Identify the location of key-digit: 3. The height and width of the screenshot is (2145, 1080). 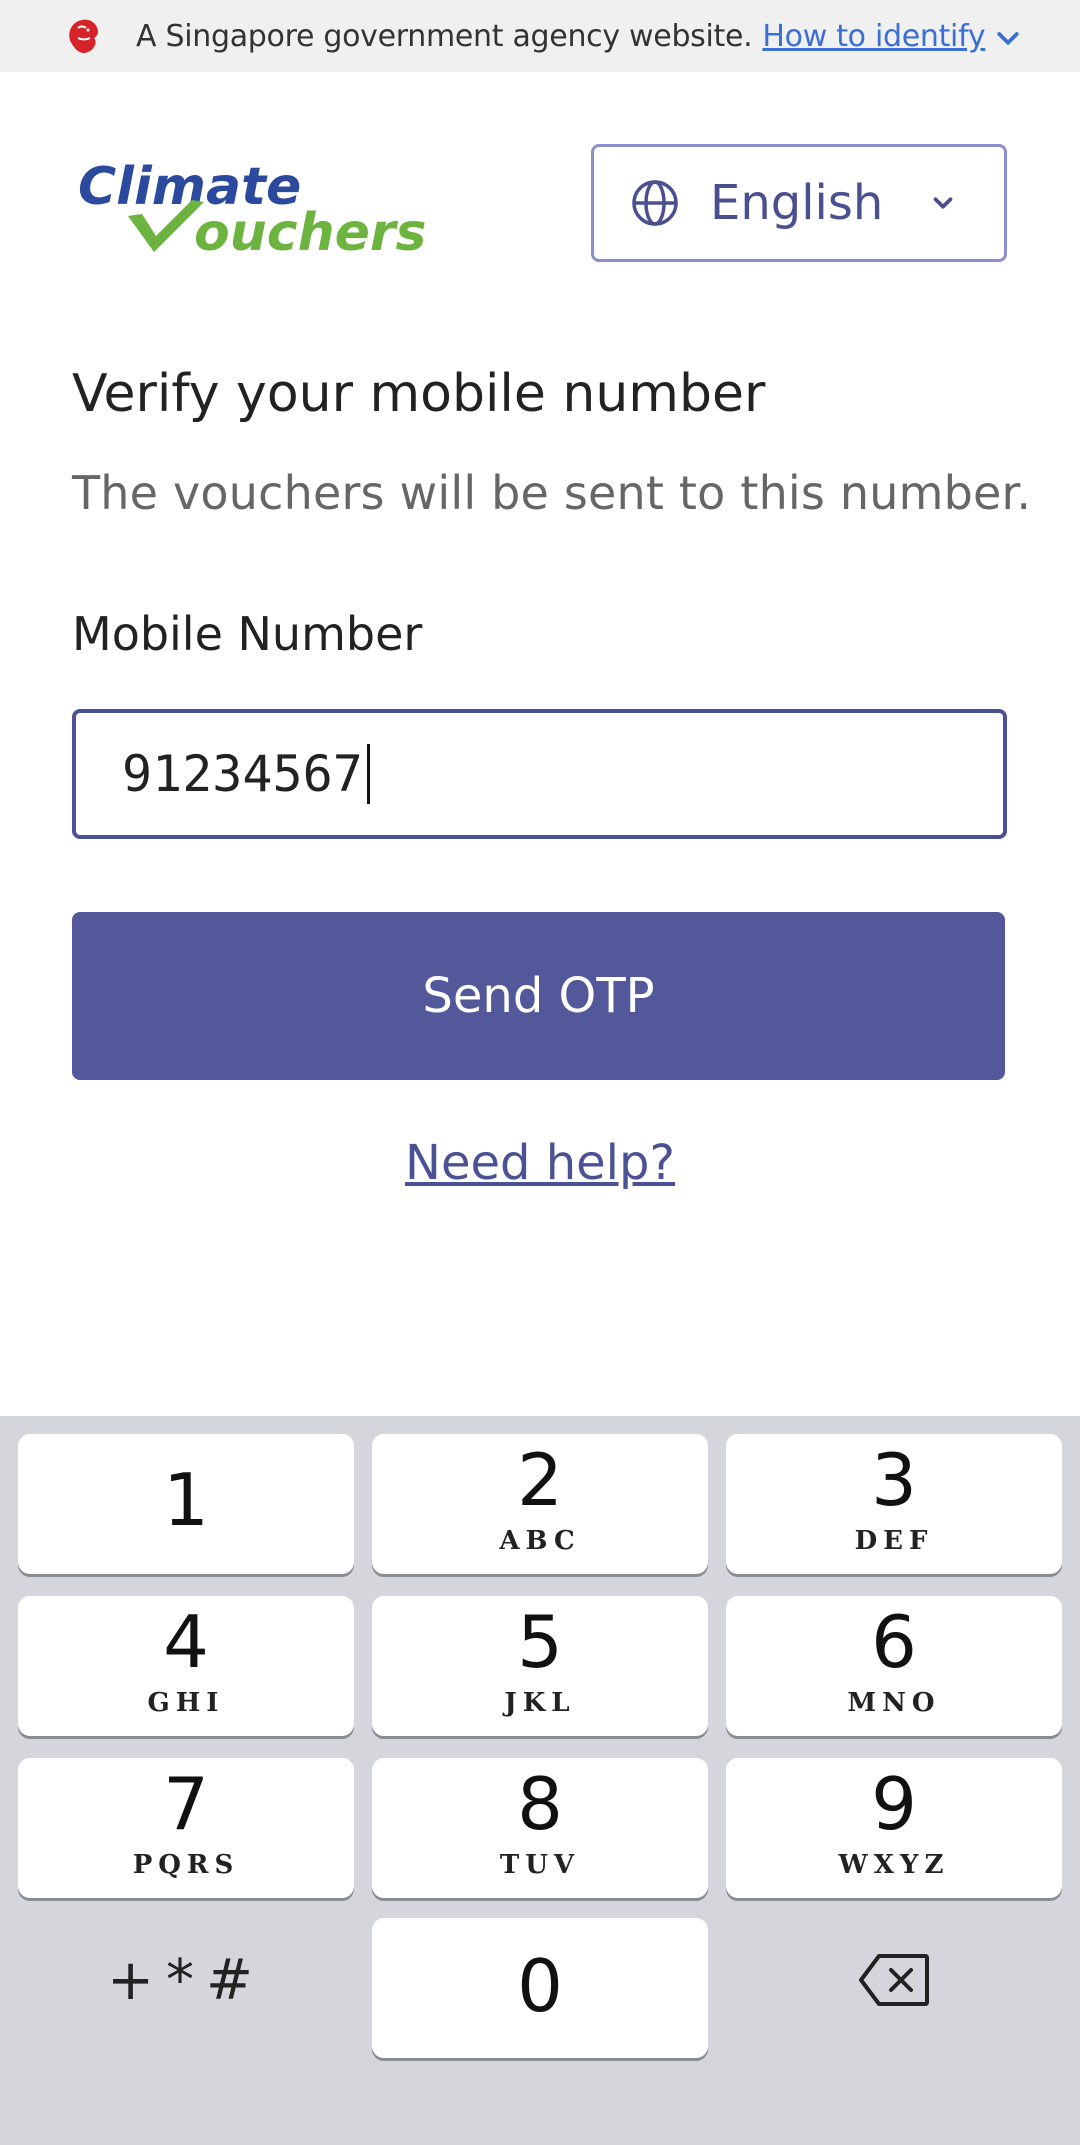
(894, 1480).